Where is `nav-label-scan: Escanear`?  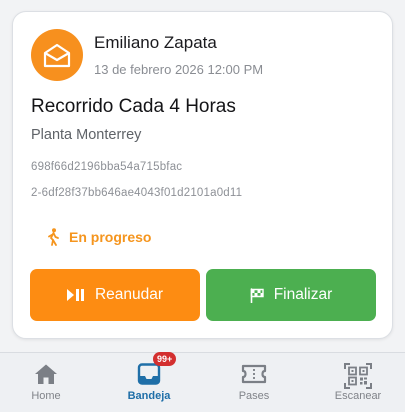
nav-label-scan: Escanear is located at coordinates (358, 396).